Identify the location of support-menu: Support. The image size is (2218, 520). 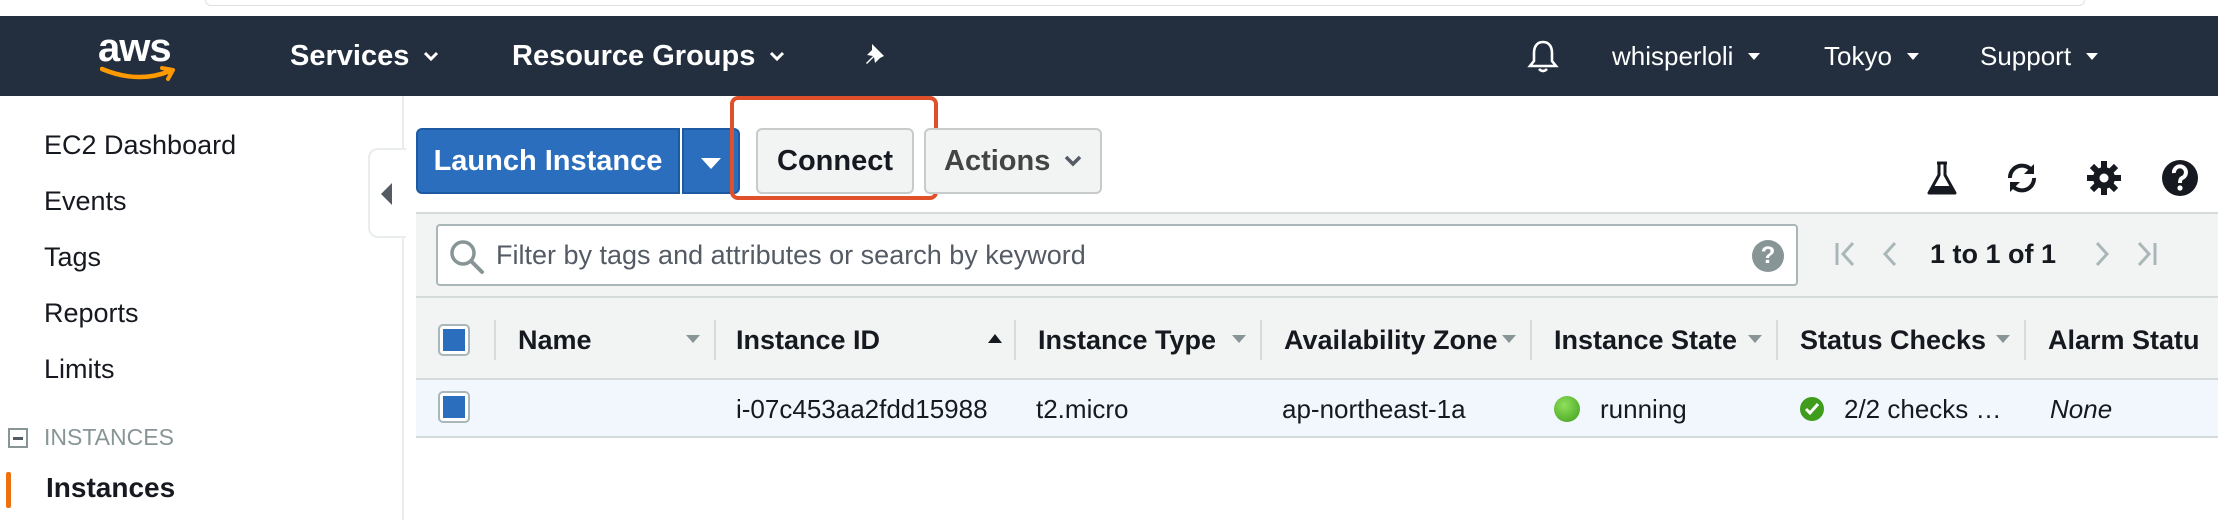
(2039, 56).